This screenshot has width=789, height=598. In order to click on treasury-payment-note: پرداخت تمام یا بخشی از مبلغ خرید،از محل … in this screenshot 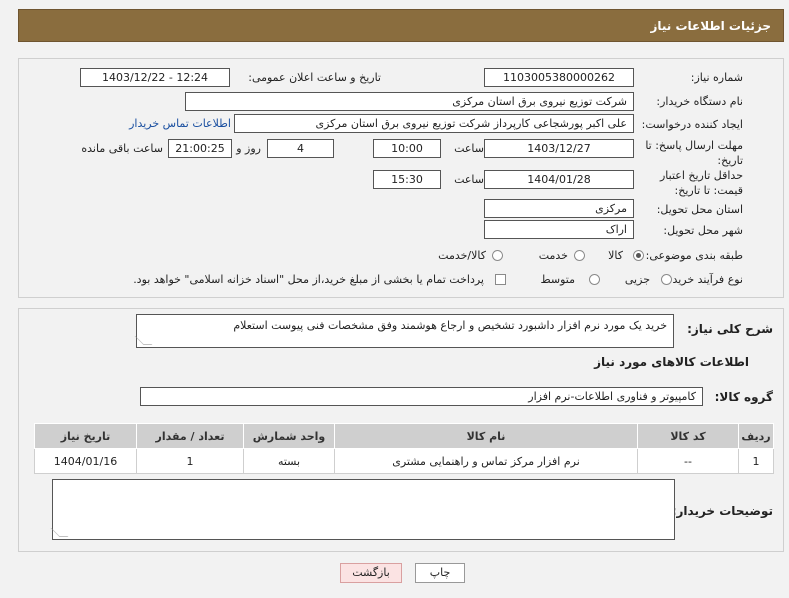, I will do `click(308, 279)`.